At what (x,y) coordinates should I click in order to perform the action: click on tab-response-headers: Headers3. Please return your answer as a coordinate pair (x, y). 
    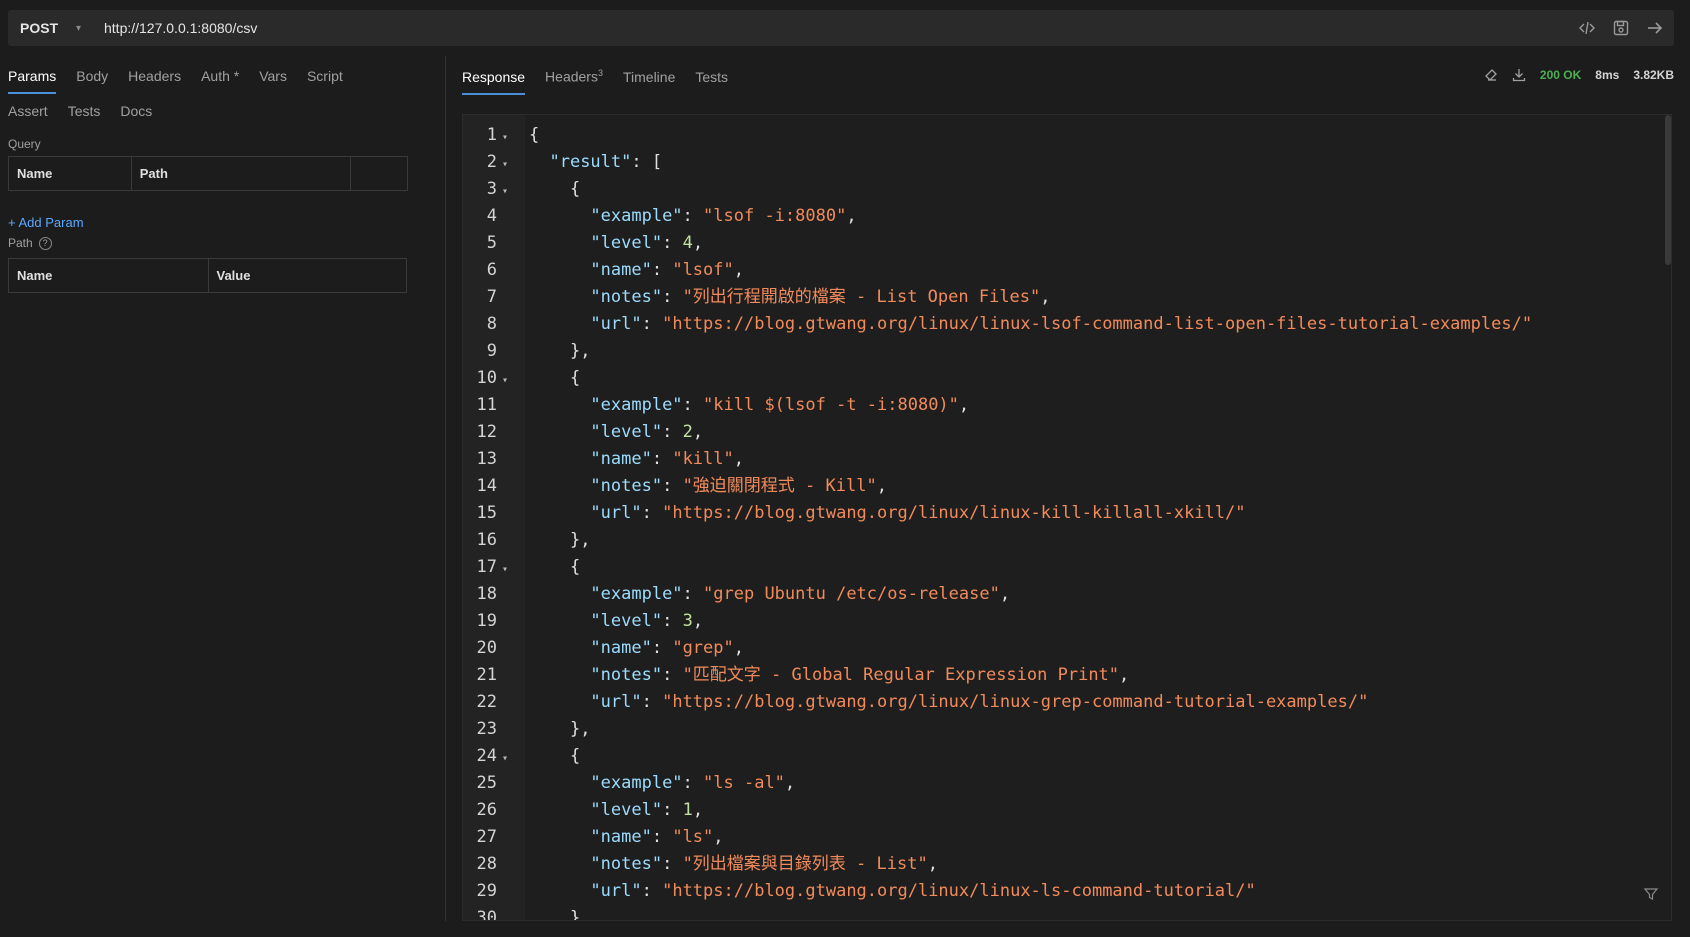
    Looking at the image, I should click on (574, 81).